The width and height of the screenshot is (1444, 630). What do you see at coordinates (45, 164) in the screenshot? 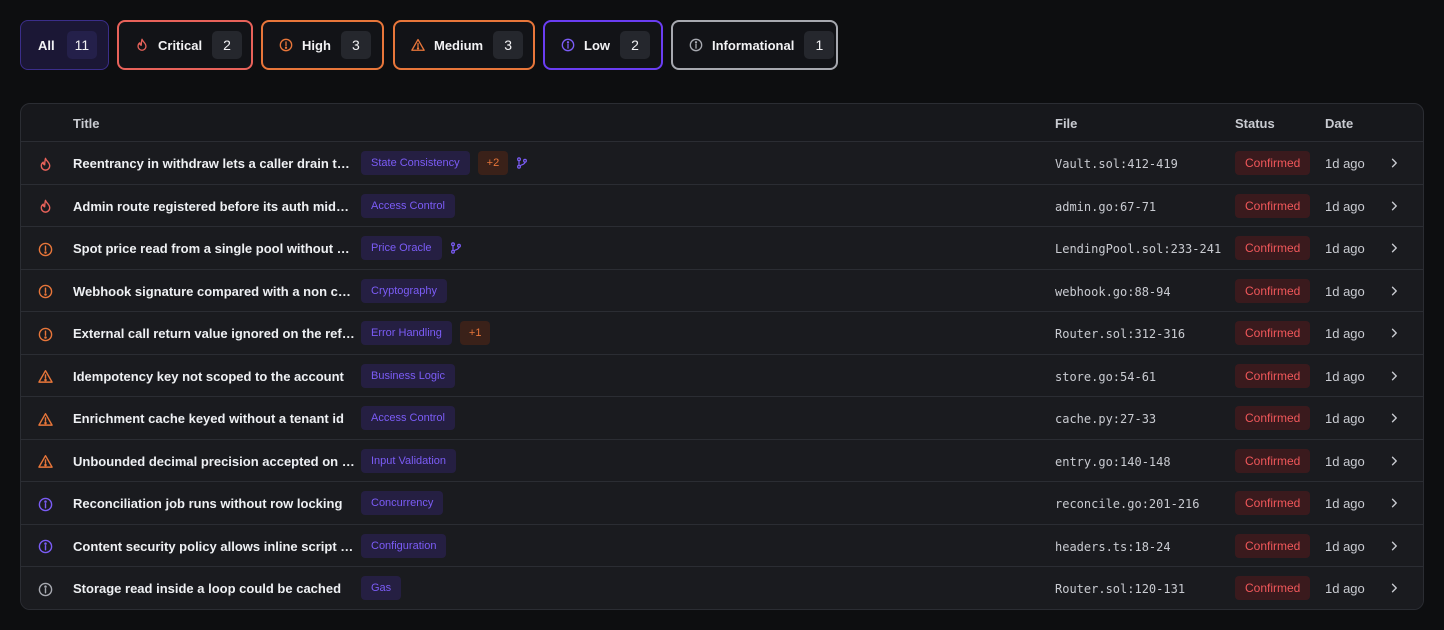
I see `flame-icon` at bounding box center [45, 164].